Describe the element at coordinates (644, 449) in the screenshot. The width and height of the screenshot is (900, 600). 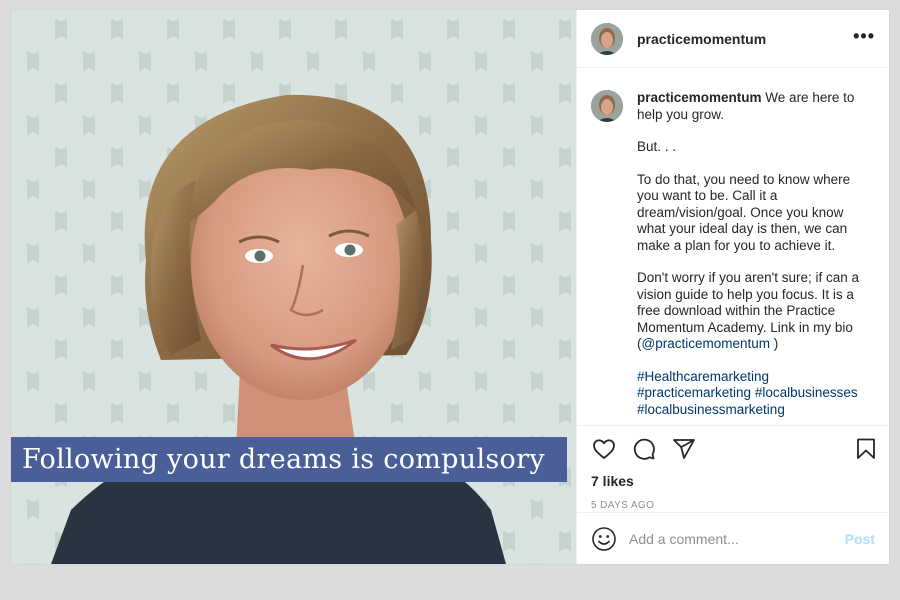
I see `comment-bubble-icon` at that location.